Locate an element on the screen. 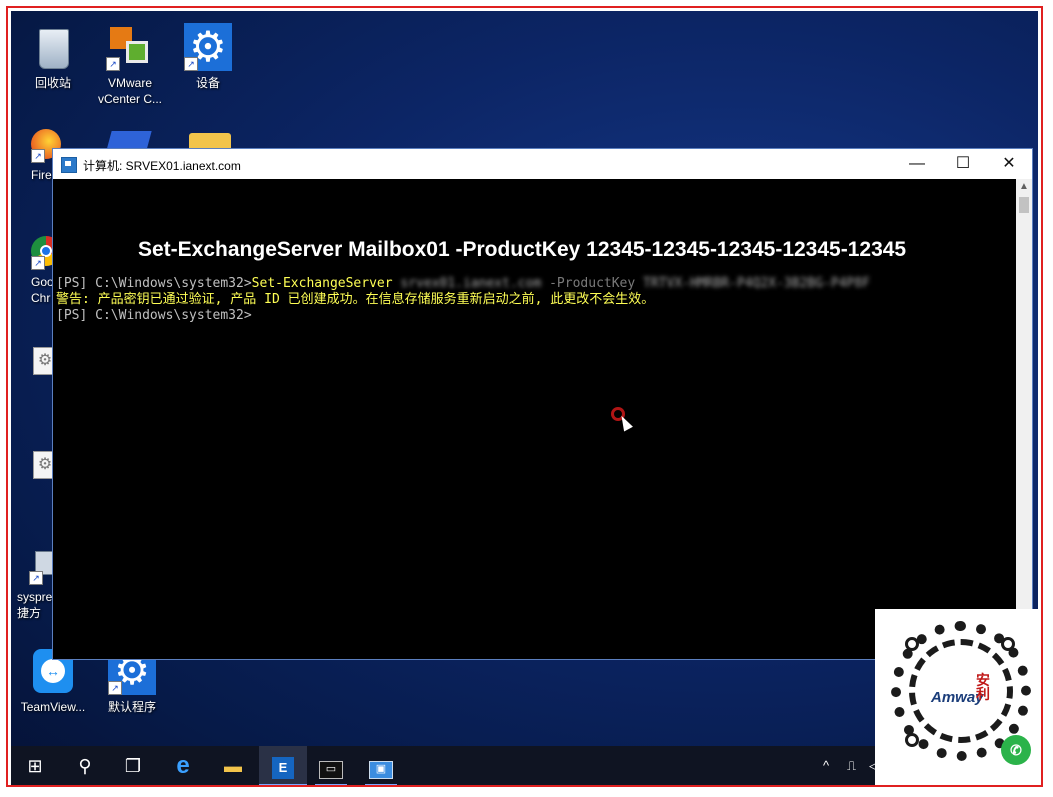 The height and width of the screenshot is (797, 1053). folder-icon: ▬ is located at coordinates (233, 766).